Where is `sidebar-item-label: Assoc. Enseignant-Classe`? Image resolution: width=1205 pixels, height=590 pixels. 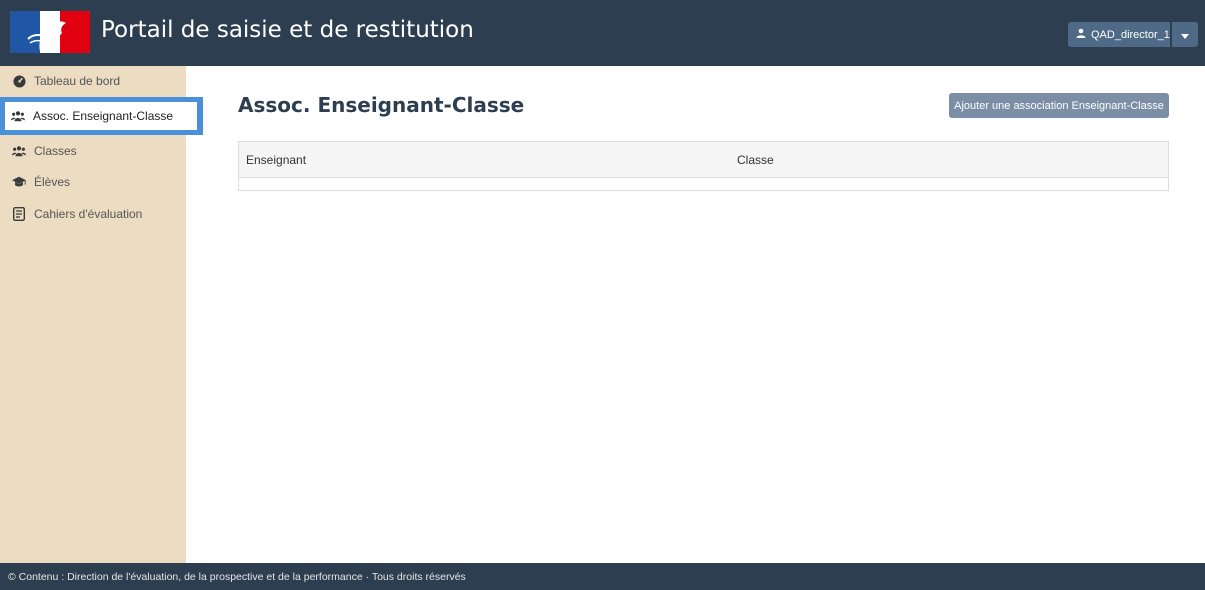
sidebar-item-label: Assoc. Enseignant-Classe is located at coordinates (103, 116).